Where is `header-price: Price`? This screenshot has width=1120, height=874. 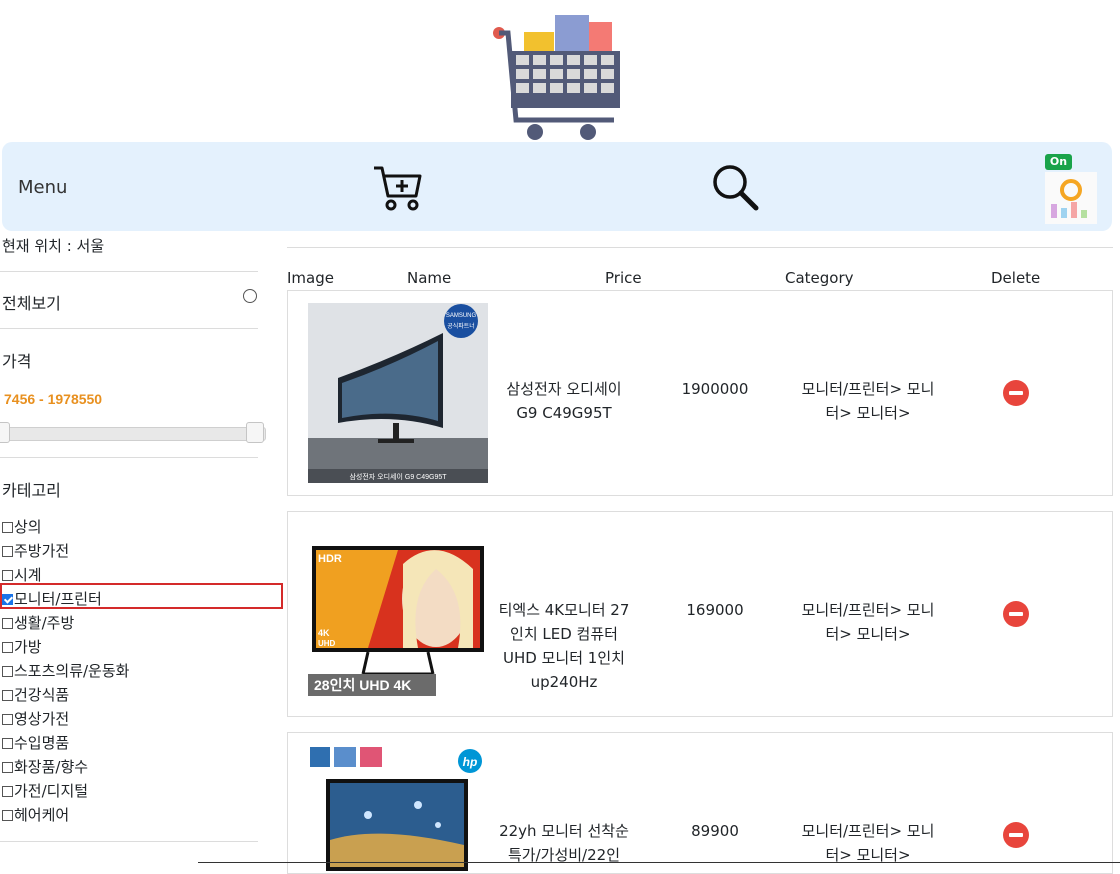 header-price: Price is located at coordinates (623, 278).